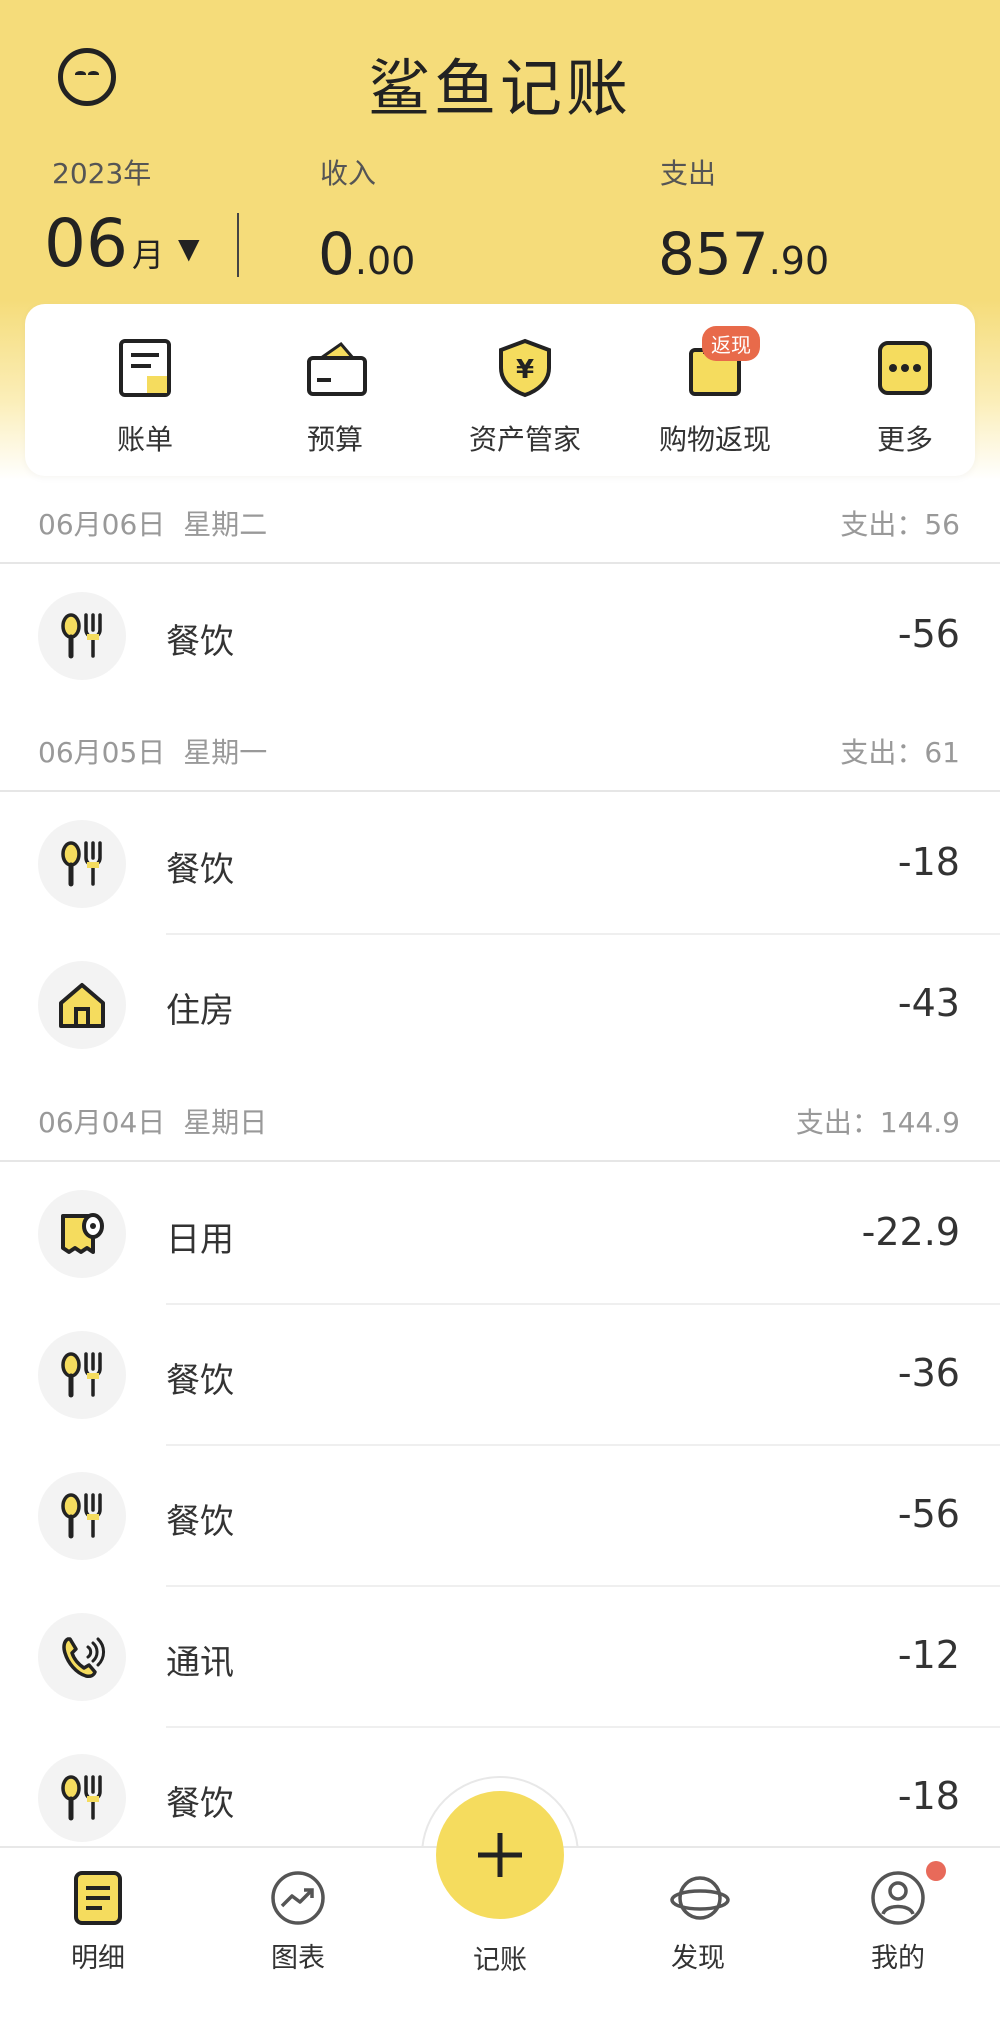 The height and width of the screenshot is (2018, 1000). Describe the element at coordinates (500, 1234) in the screenshot. I see `record-row: 日用 -22.9` at that location.